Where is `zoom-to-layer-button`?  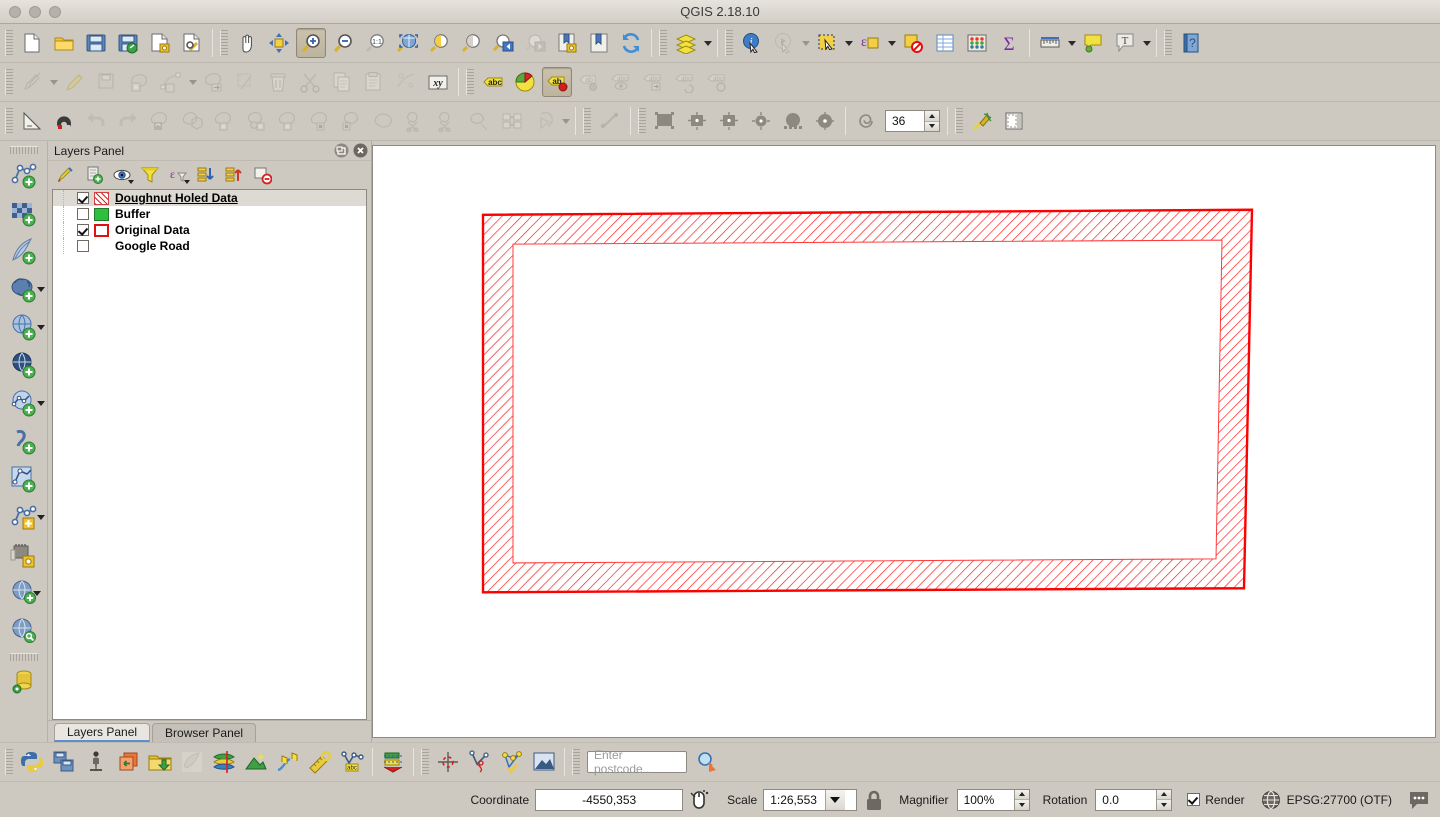
zoom-to-layer-button is located at coordinates (471, 43).